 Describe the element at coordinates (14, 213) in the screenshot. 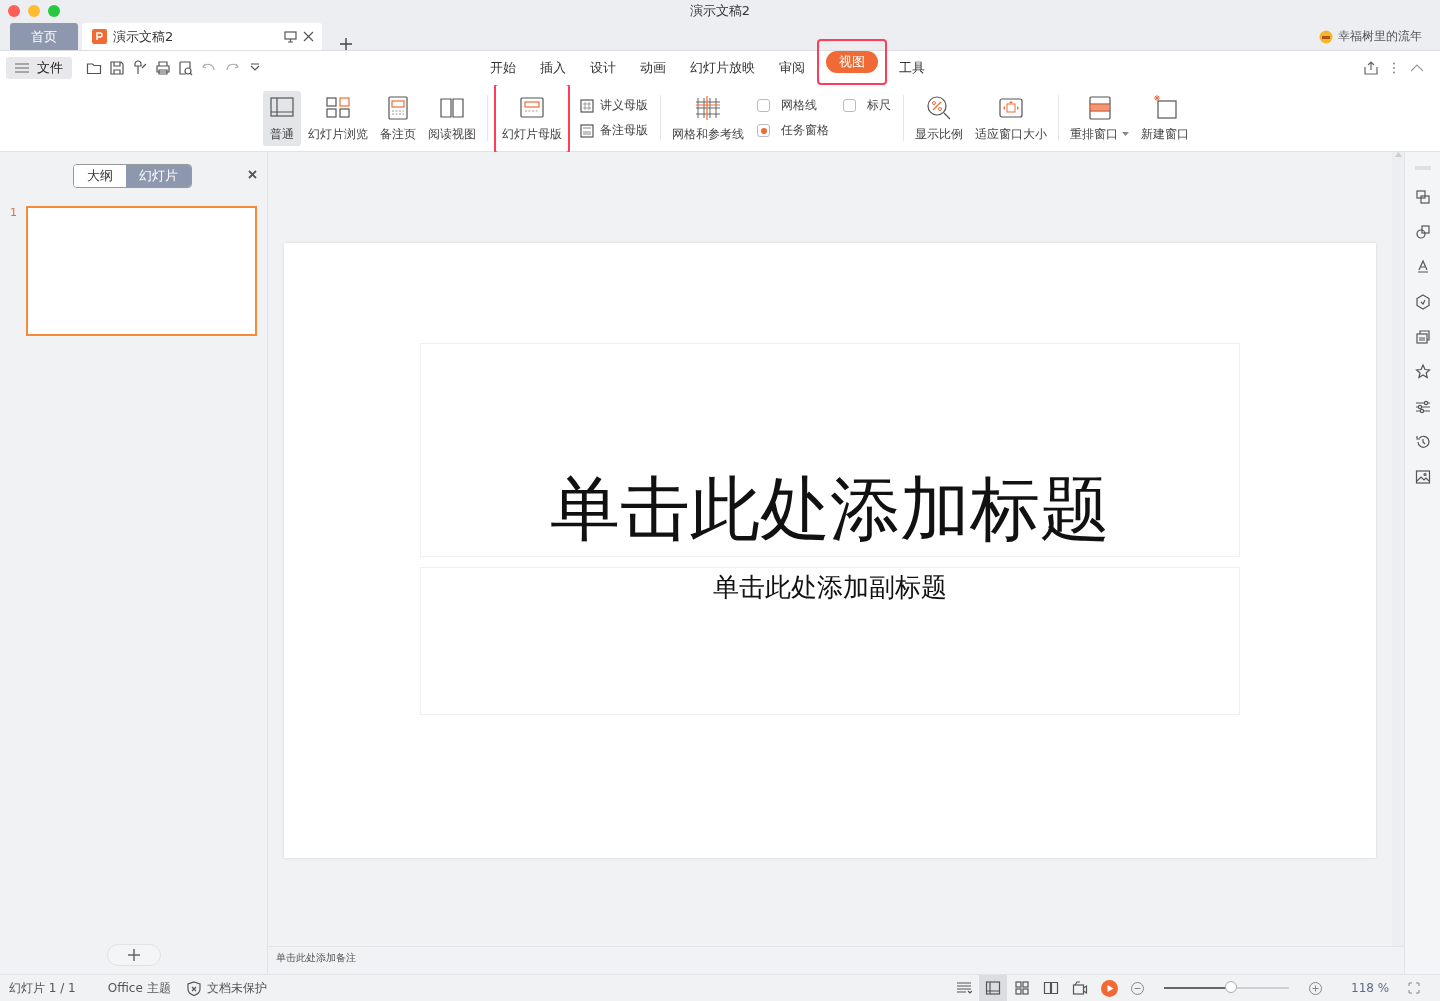

I see `slide-number: 1` at that location.